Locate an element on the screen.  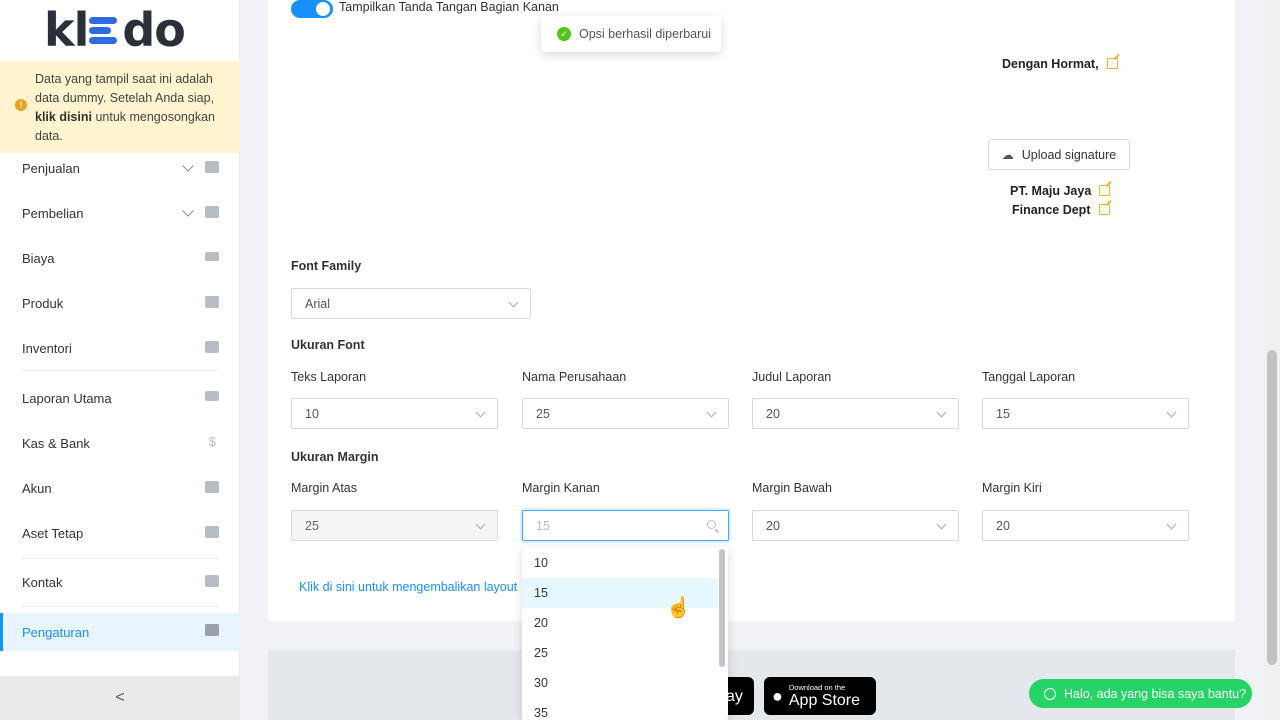
search-icon is located at coordinates (711, 524).